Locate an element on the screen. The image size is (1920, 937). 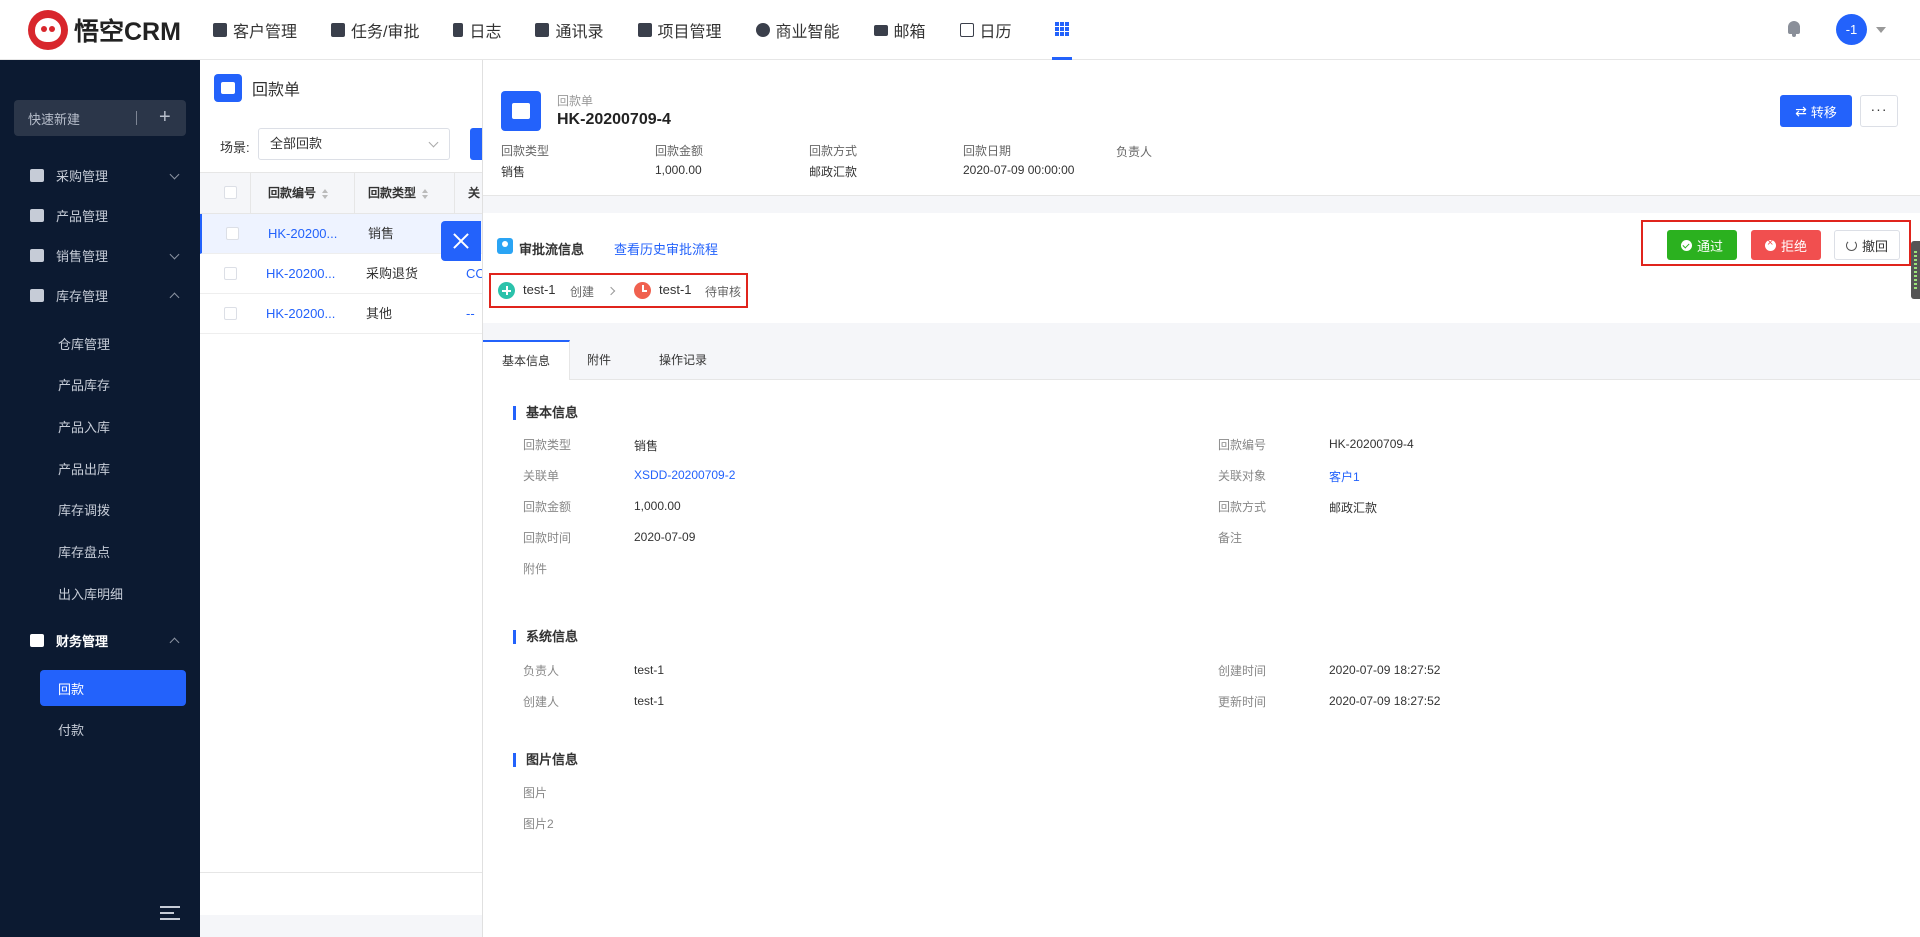
tab-basic-info: 基本信息 is located at coordinates (527, 360).